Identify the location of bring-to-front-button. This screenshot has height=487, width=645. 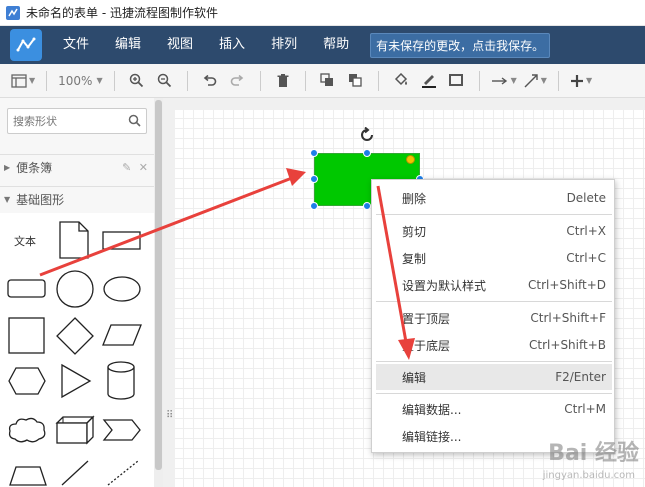
(328, 81).